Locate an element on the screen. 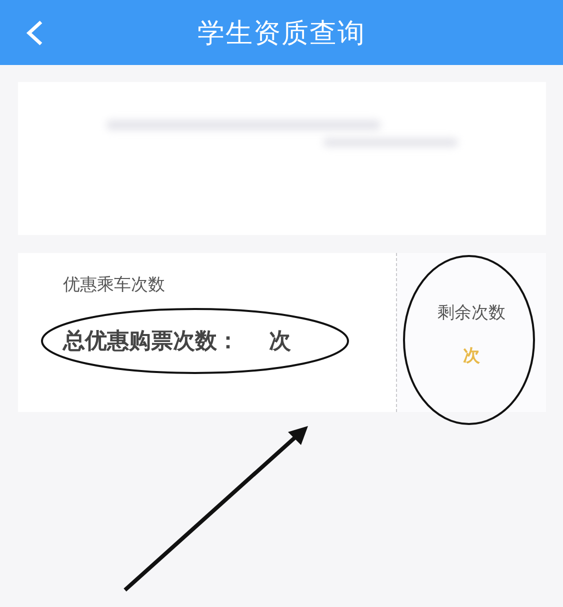 The width and height of the screenshot is (563, 607). page-title: 学生资质查询 is located at coordinates (282, 33).